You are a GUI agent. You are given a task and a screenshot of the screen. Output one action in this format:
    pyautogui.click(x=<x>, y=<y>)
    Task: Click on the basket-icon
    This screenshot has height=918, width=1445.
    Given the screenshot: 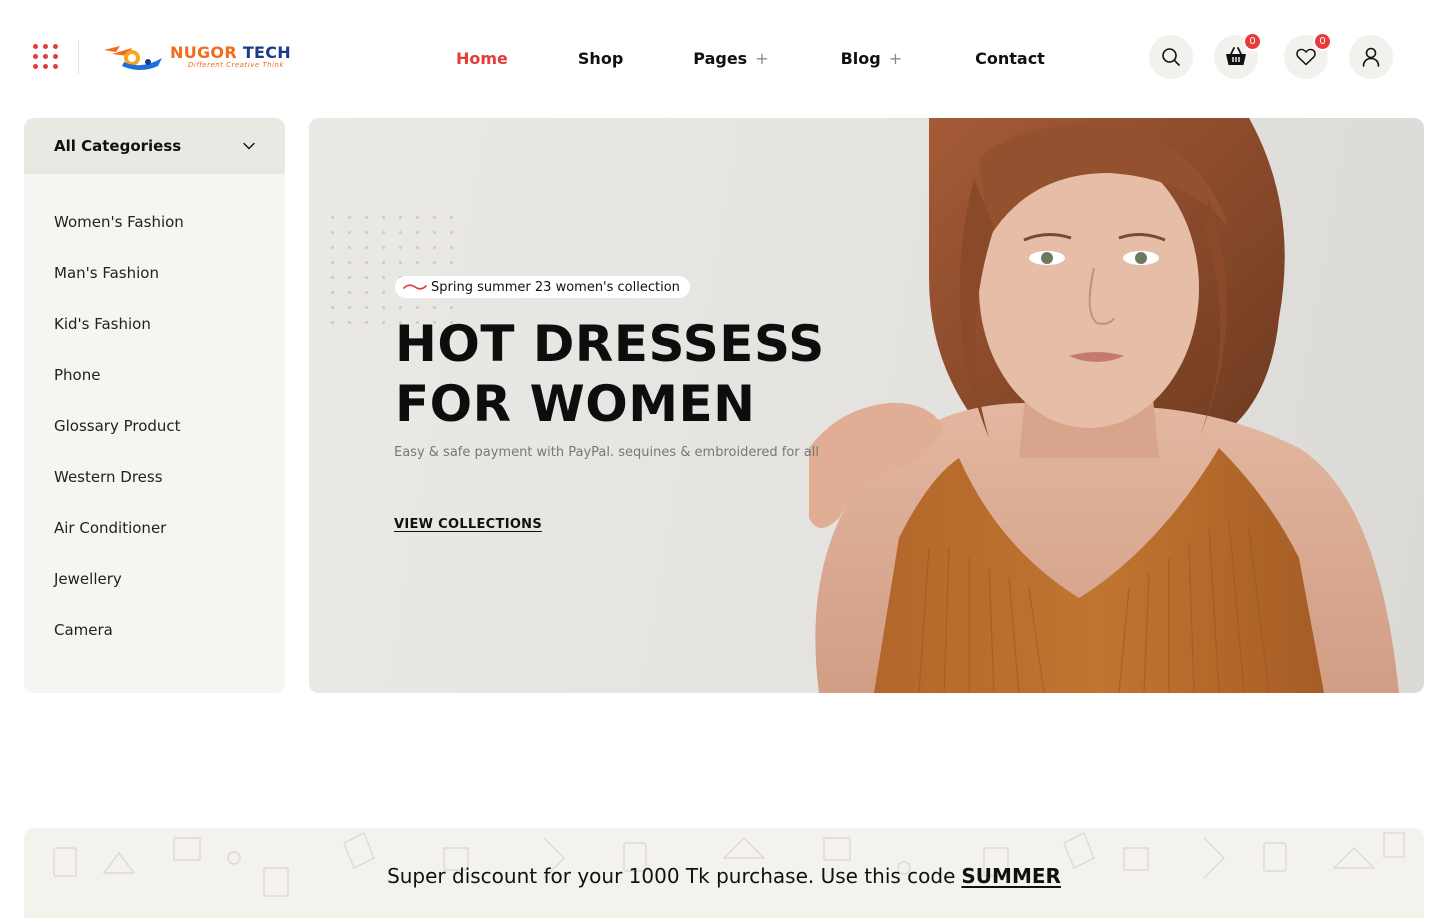 What is the action you would take?
    pyautogui.click(x=1236, y=56)
    